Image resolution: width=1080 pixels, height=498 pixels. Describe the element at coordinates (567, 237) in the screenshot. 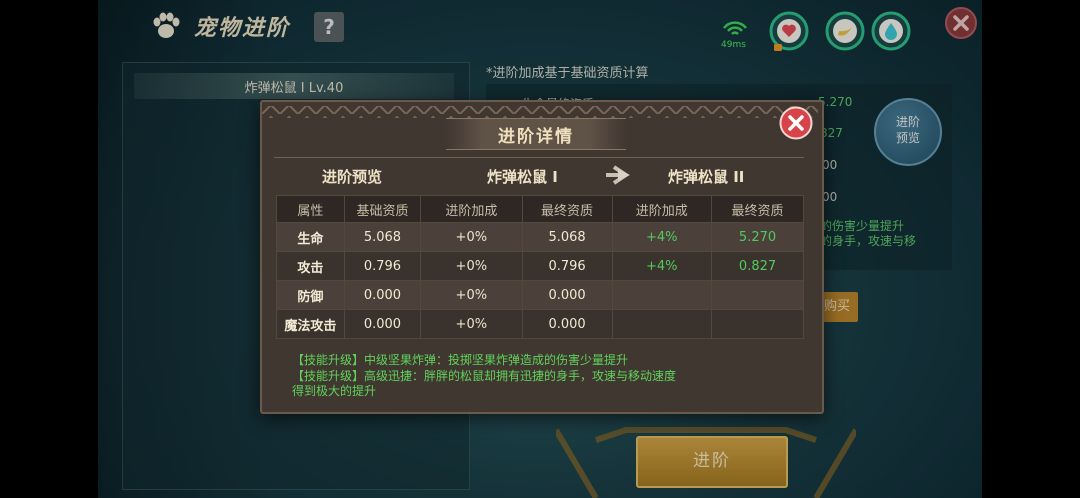

I see `final-cell: 5.068` at that location.